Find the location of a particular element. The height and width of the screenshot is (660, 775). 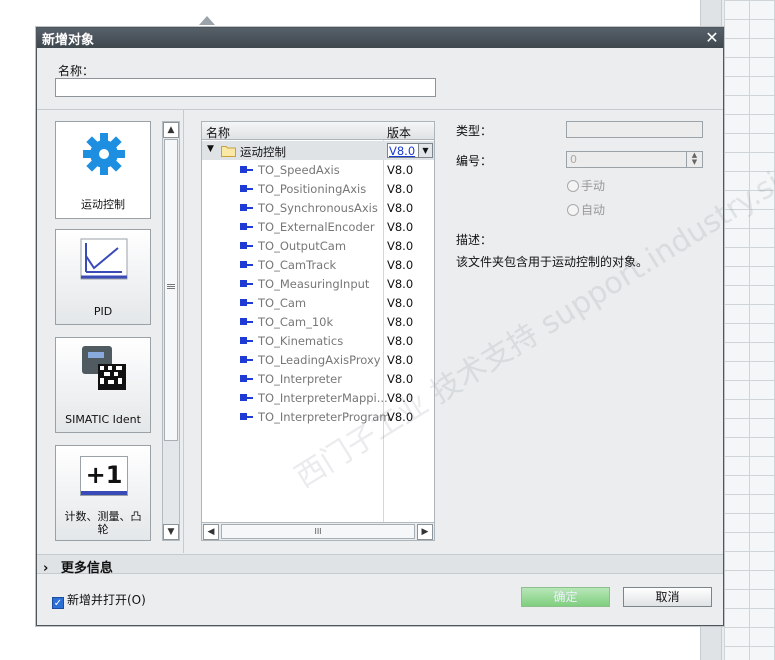

category-pid: PID is located at coordinates (103, 277).